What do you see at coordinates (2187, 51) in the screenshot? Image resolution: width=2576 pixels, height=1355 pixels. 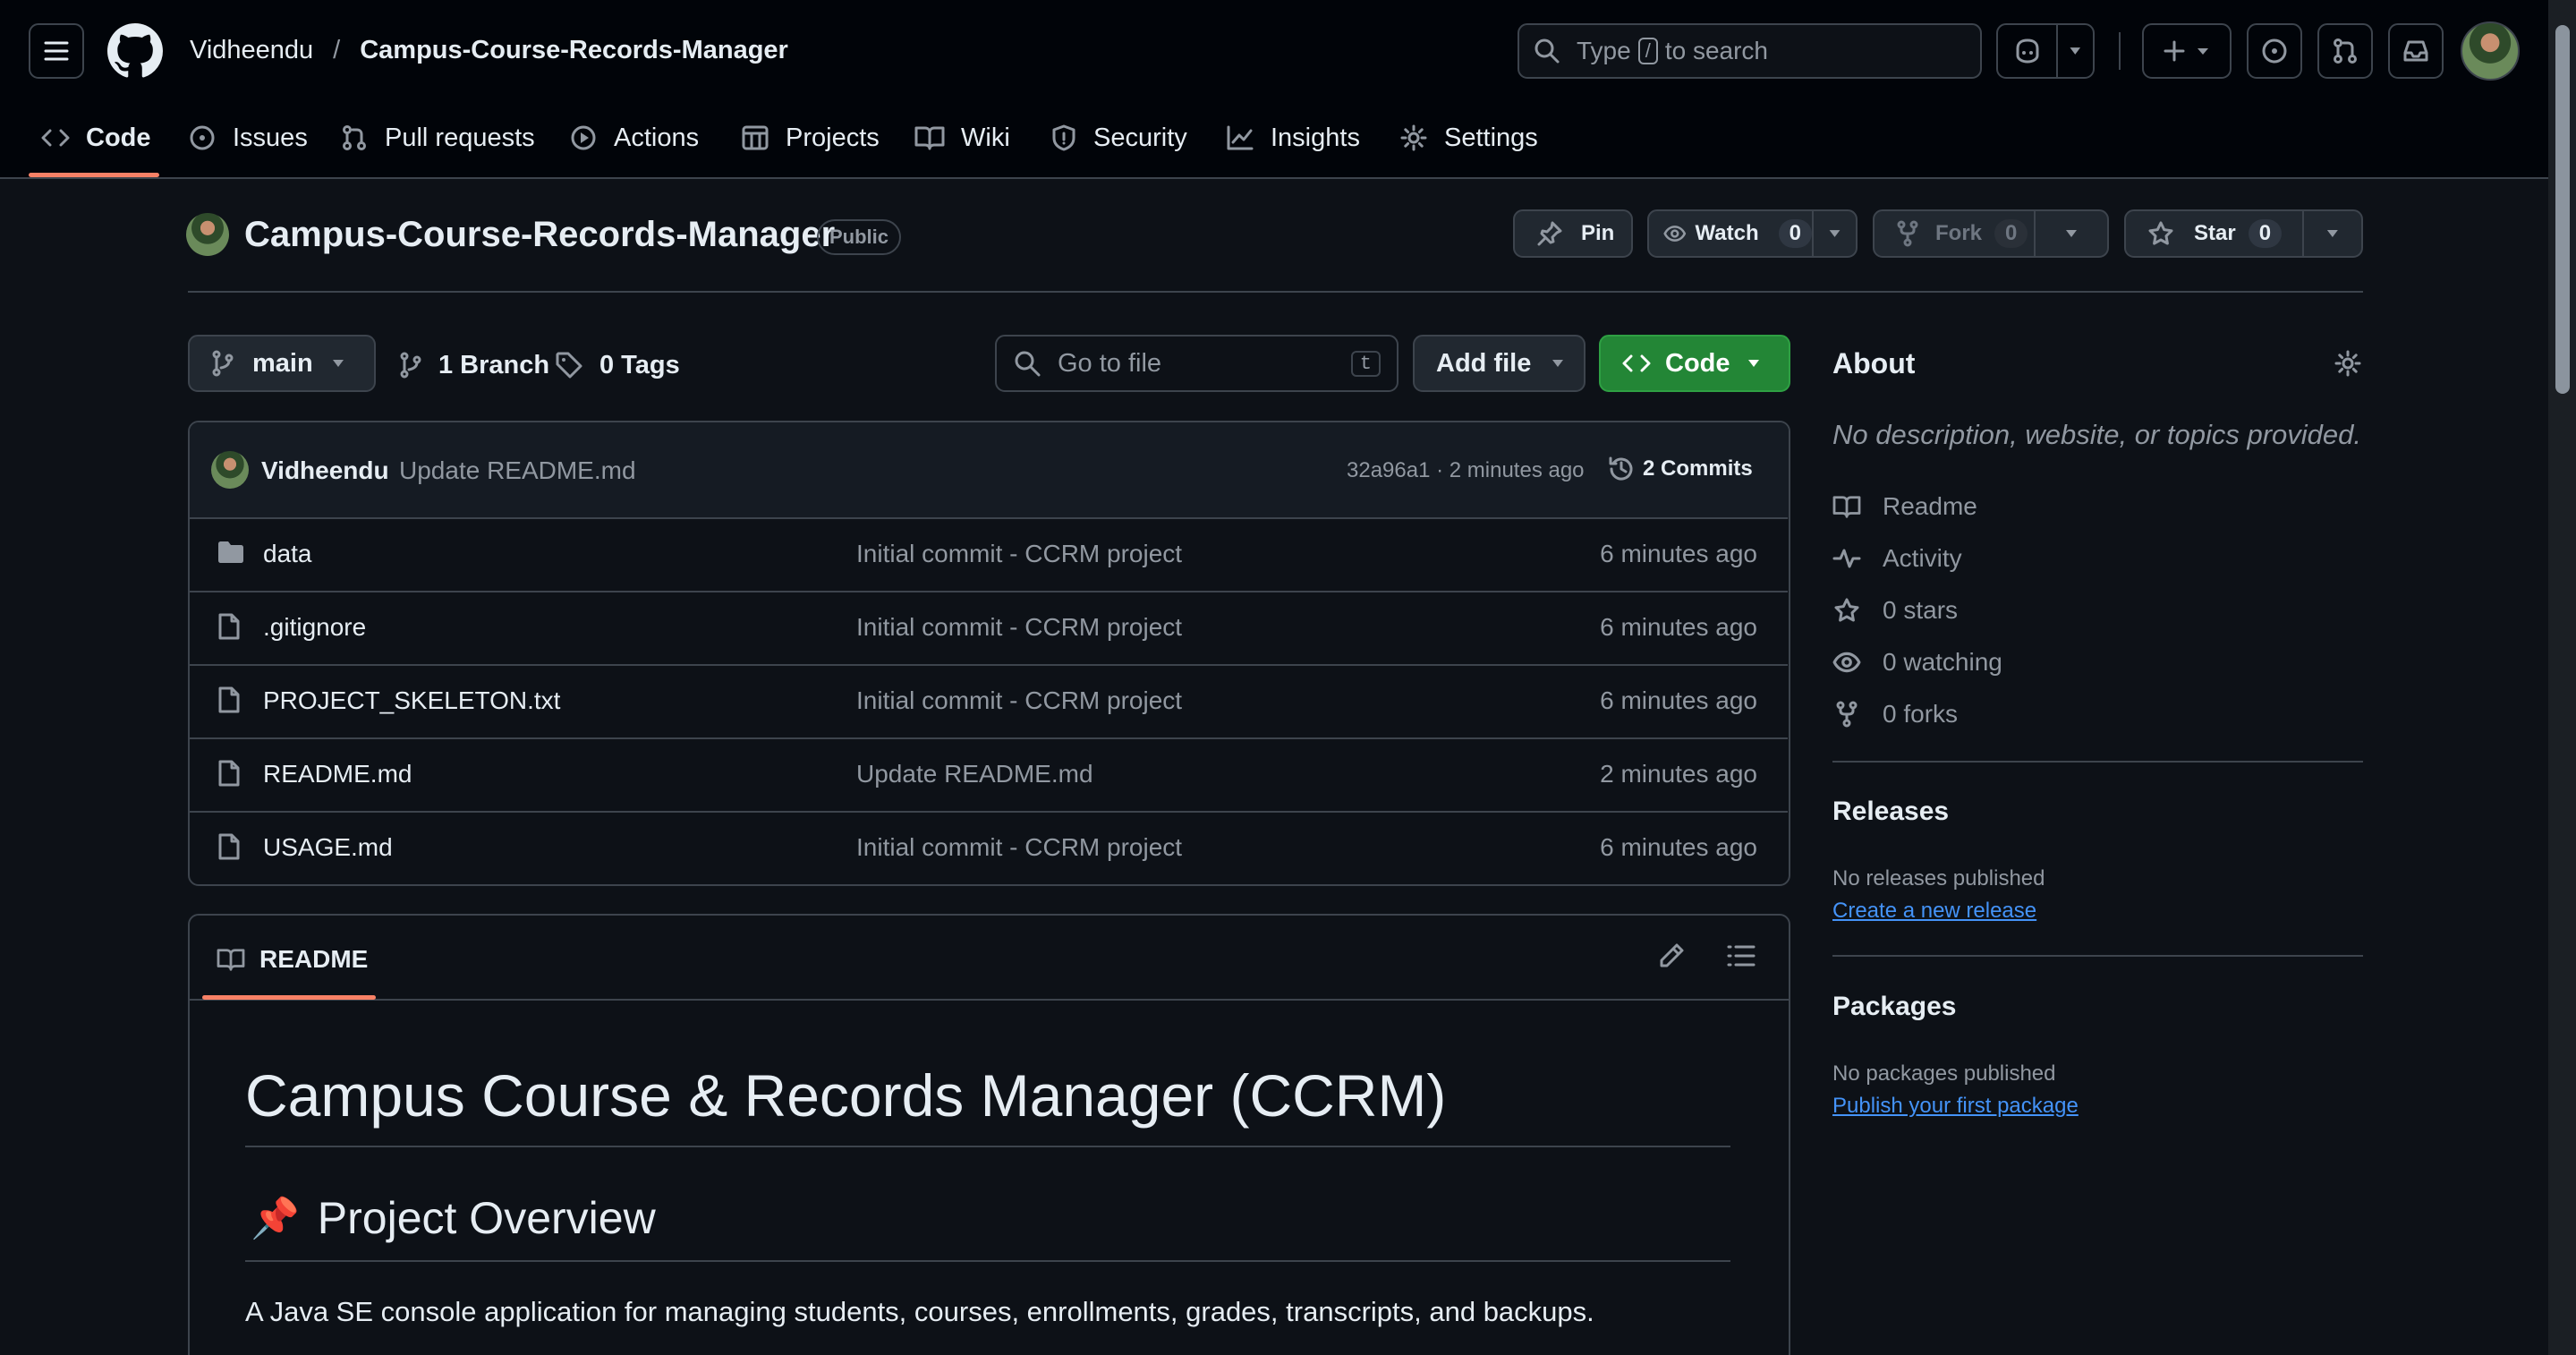 I see `create-new-button` at bounding box center [2187, 51].